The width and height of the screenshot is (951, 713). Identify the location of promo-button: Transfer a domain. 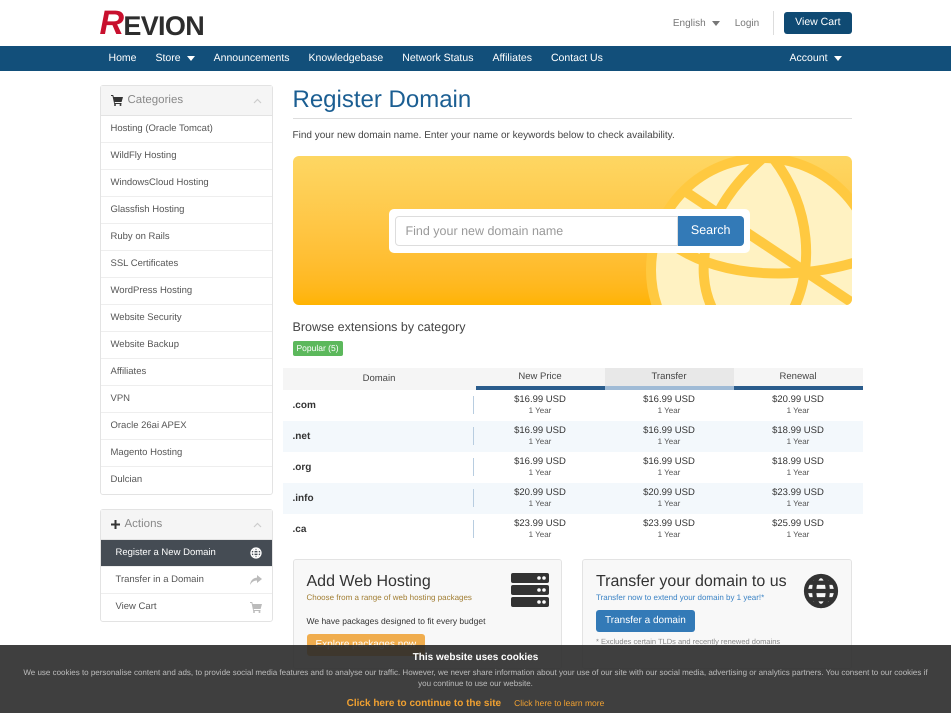
(645, 621).